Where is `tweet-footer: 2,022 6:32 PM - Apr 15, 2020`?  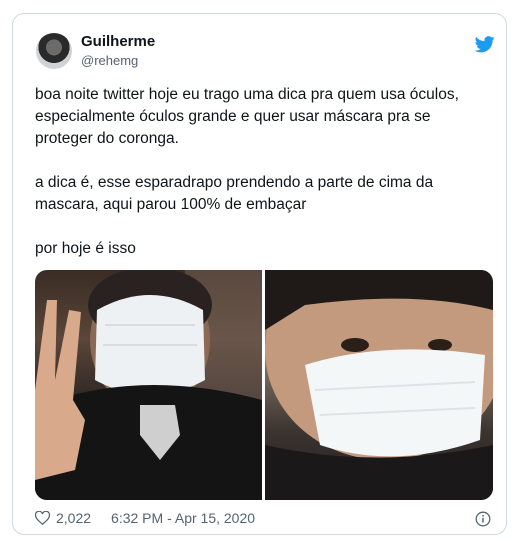 tweet-footer: 2,022 6:32 PM - Apr 15, 2020 is located at coordinates (145, 518).